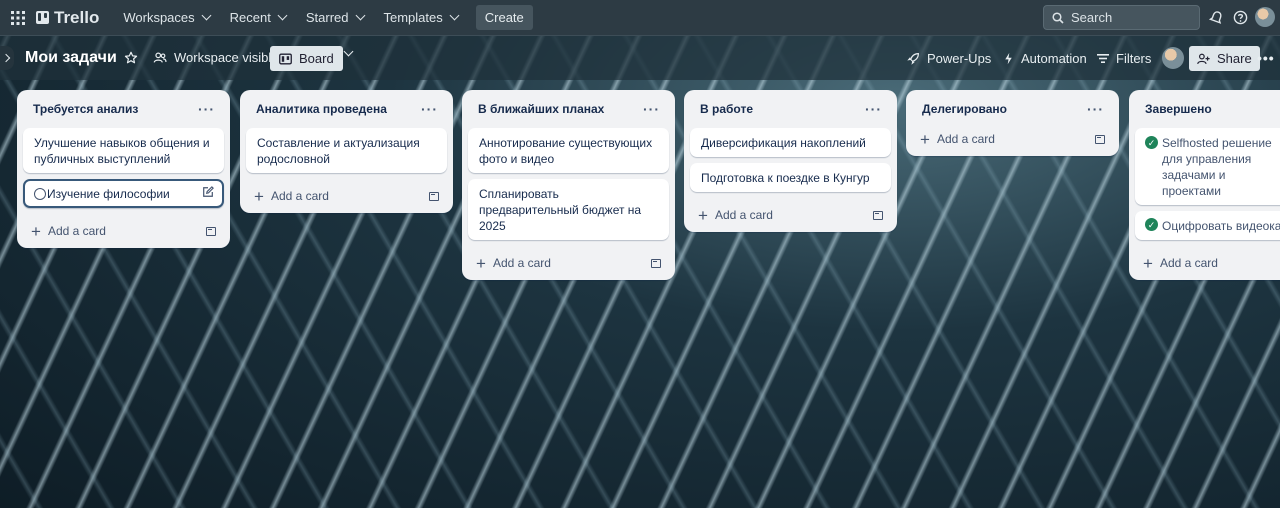  Describe the element at coordinates (413, 17) in the screenshot. I see `templates-label: Templates` at that location.